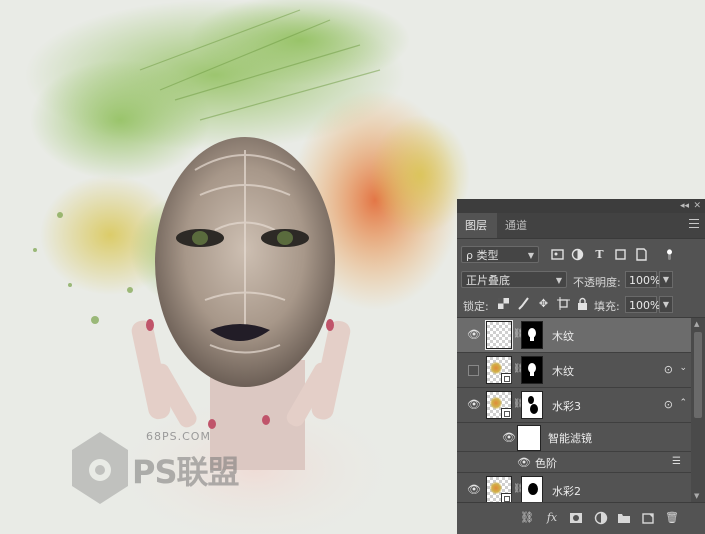  What do you see at coordinates (566, 491) in the screenshot?
I see `layer-name: 水彩2` at bounding box center [566, 491].